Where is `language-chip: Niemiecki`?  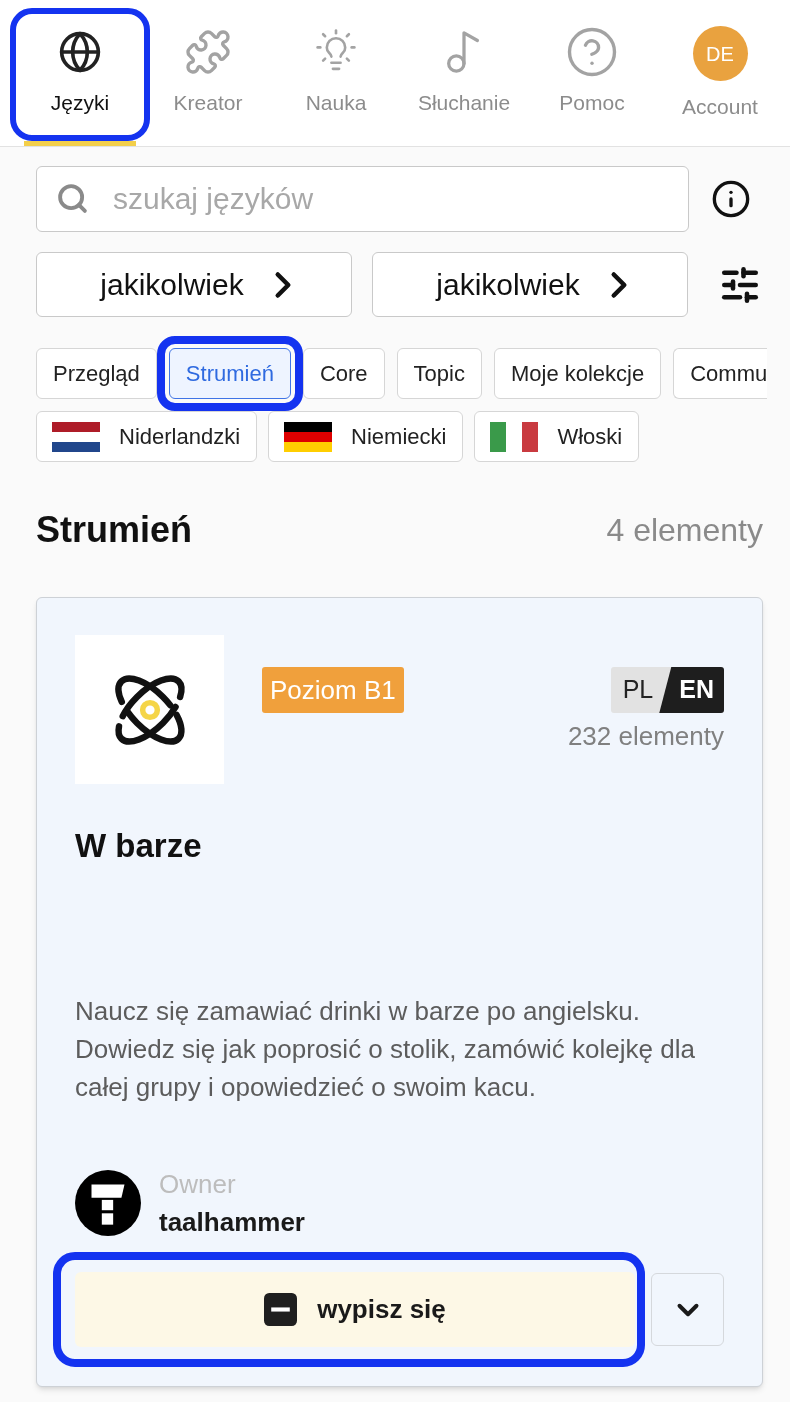 language-chip: Niemiecki is located at coordinates (366, 436).